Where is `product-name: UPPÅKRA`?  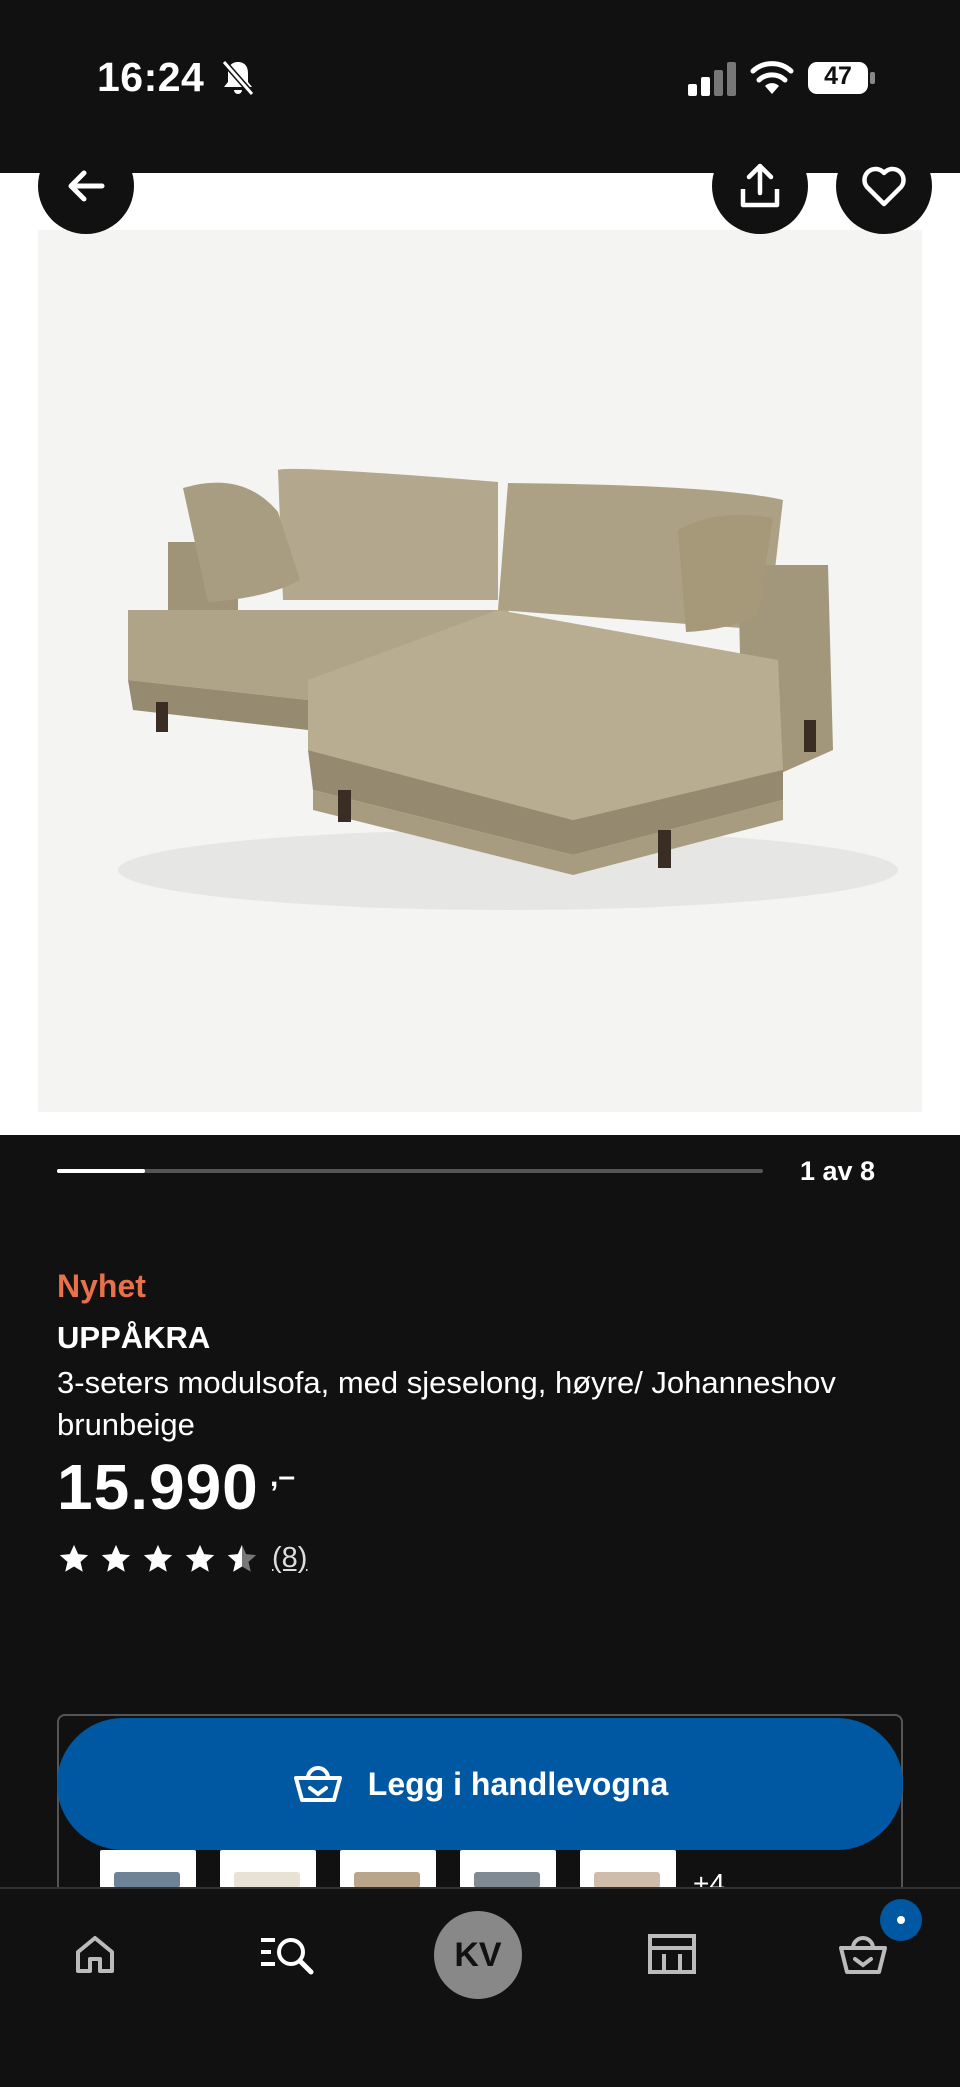 product-name: UPPÅKRA is located at coordinates (134, 1337).